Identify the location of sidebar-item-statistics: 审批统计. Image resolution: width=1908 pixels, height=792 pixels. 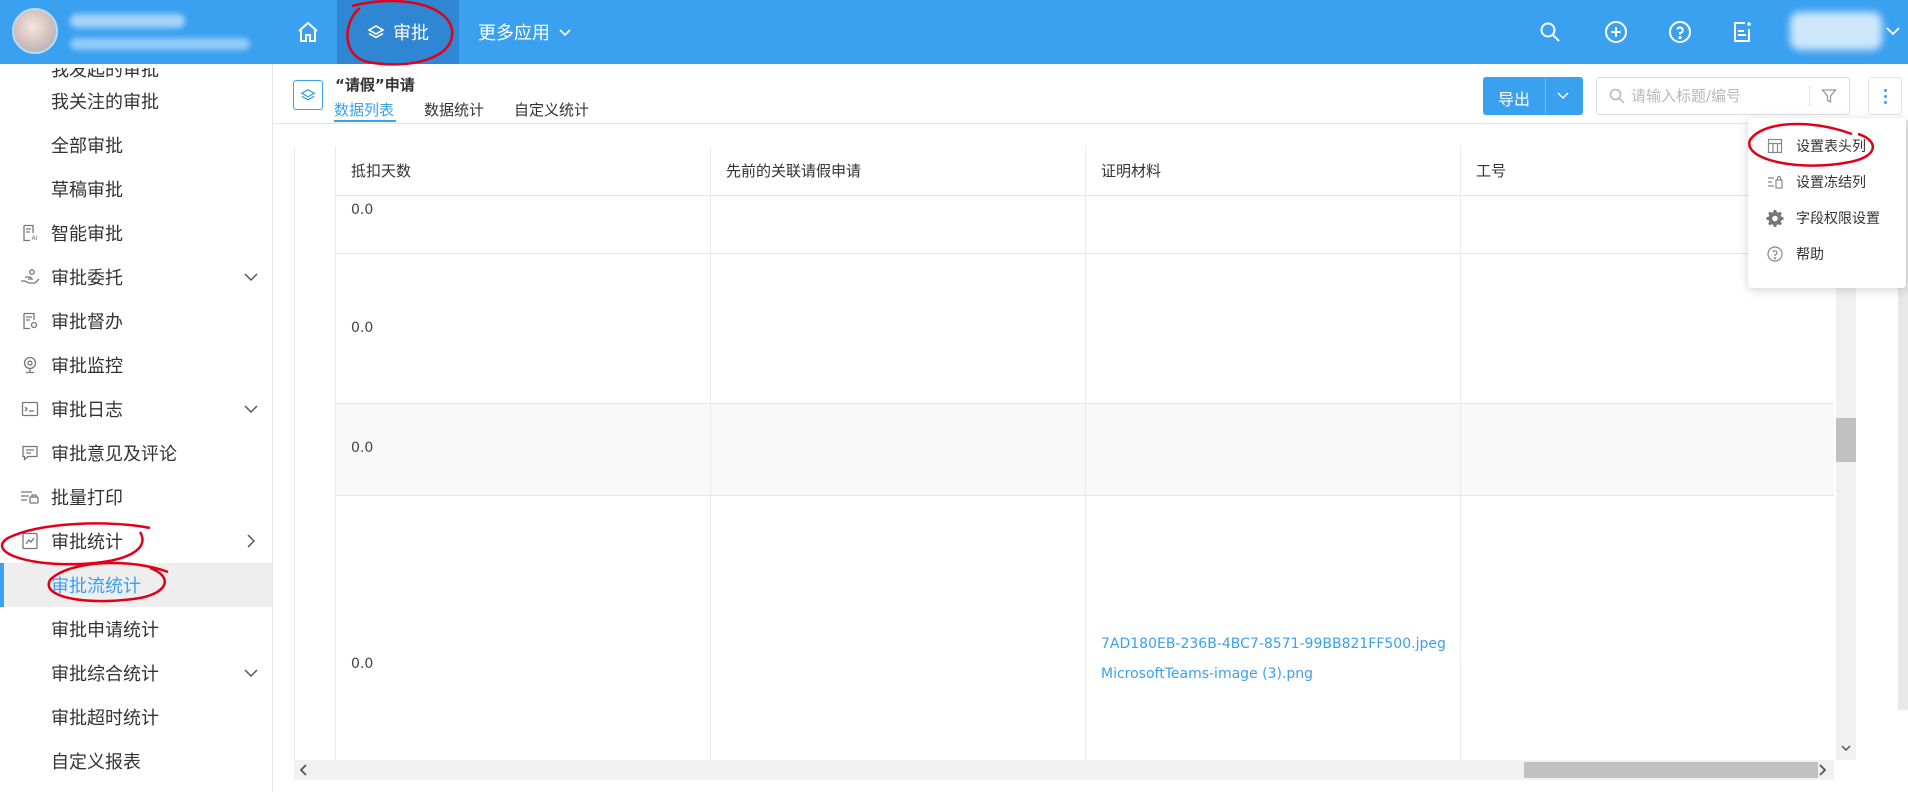
(136, 541).